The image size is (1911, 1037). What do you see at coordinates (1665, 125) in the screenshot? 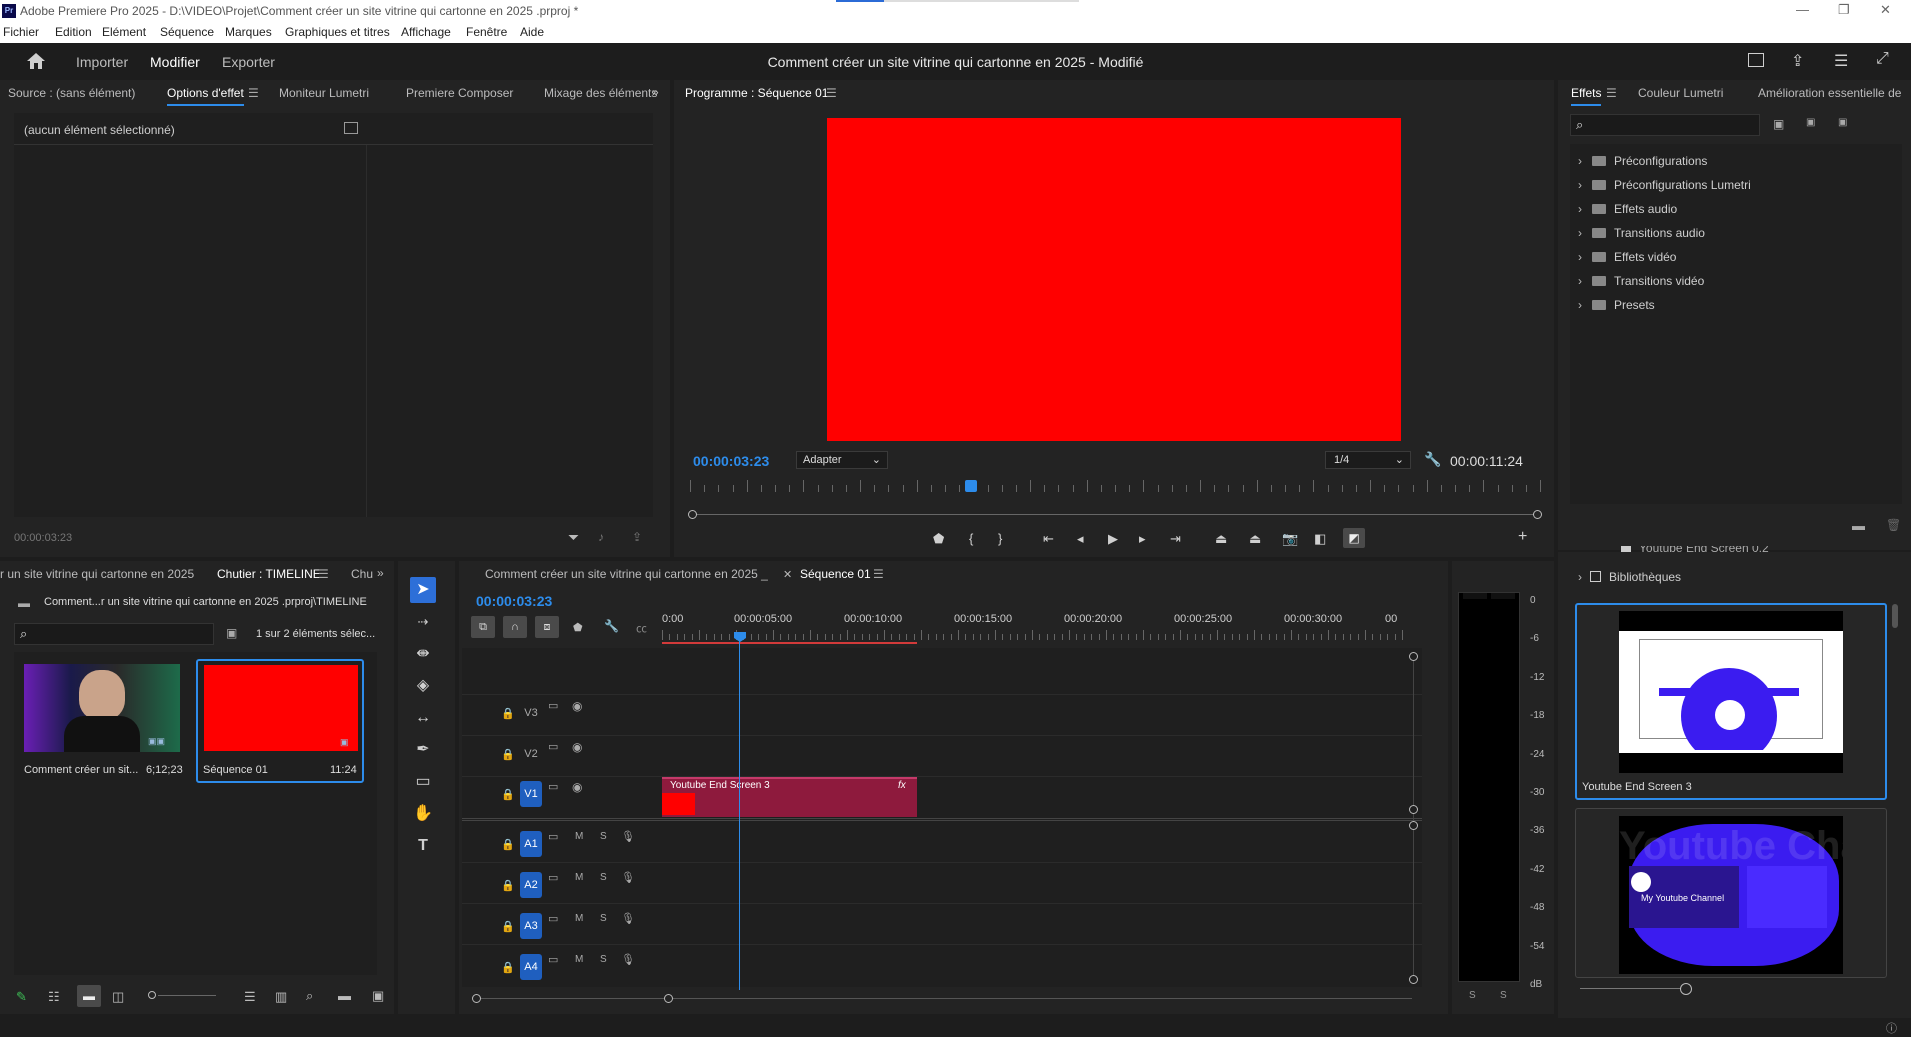
I see `effects-search-input: ⌕` at bounding box center [1665, 125].